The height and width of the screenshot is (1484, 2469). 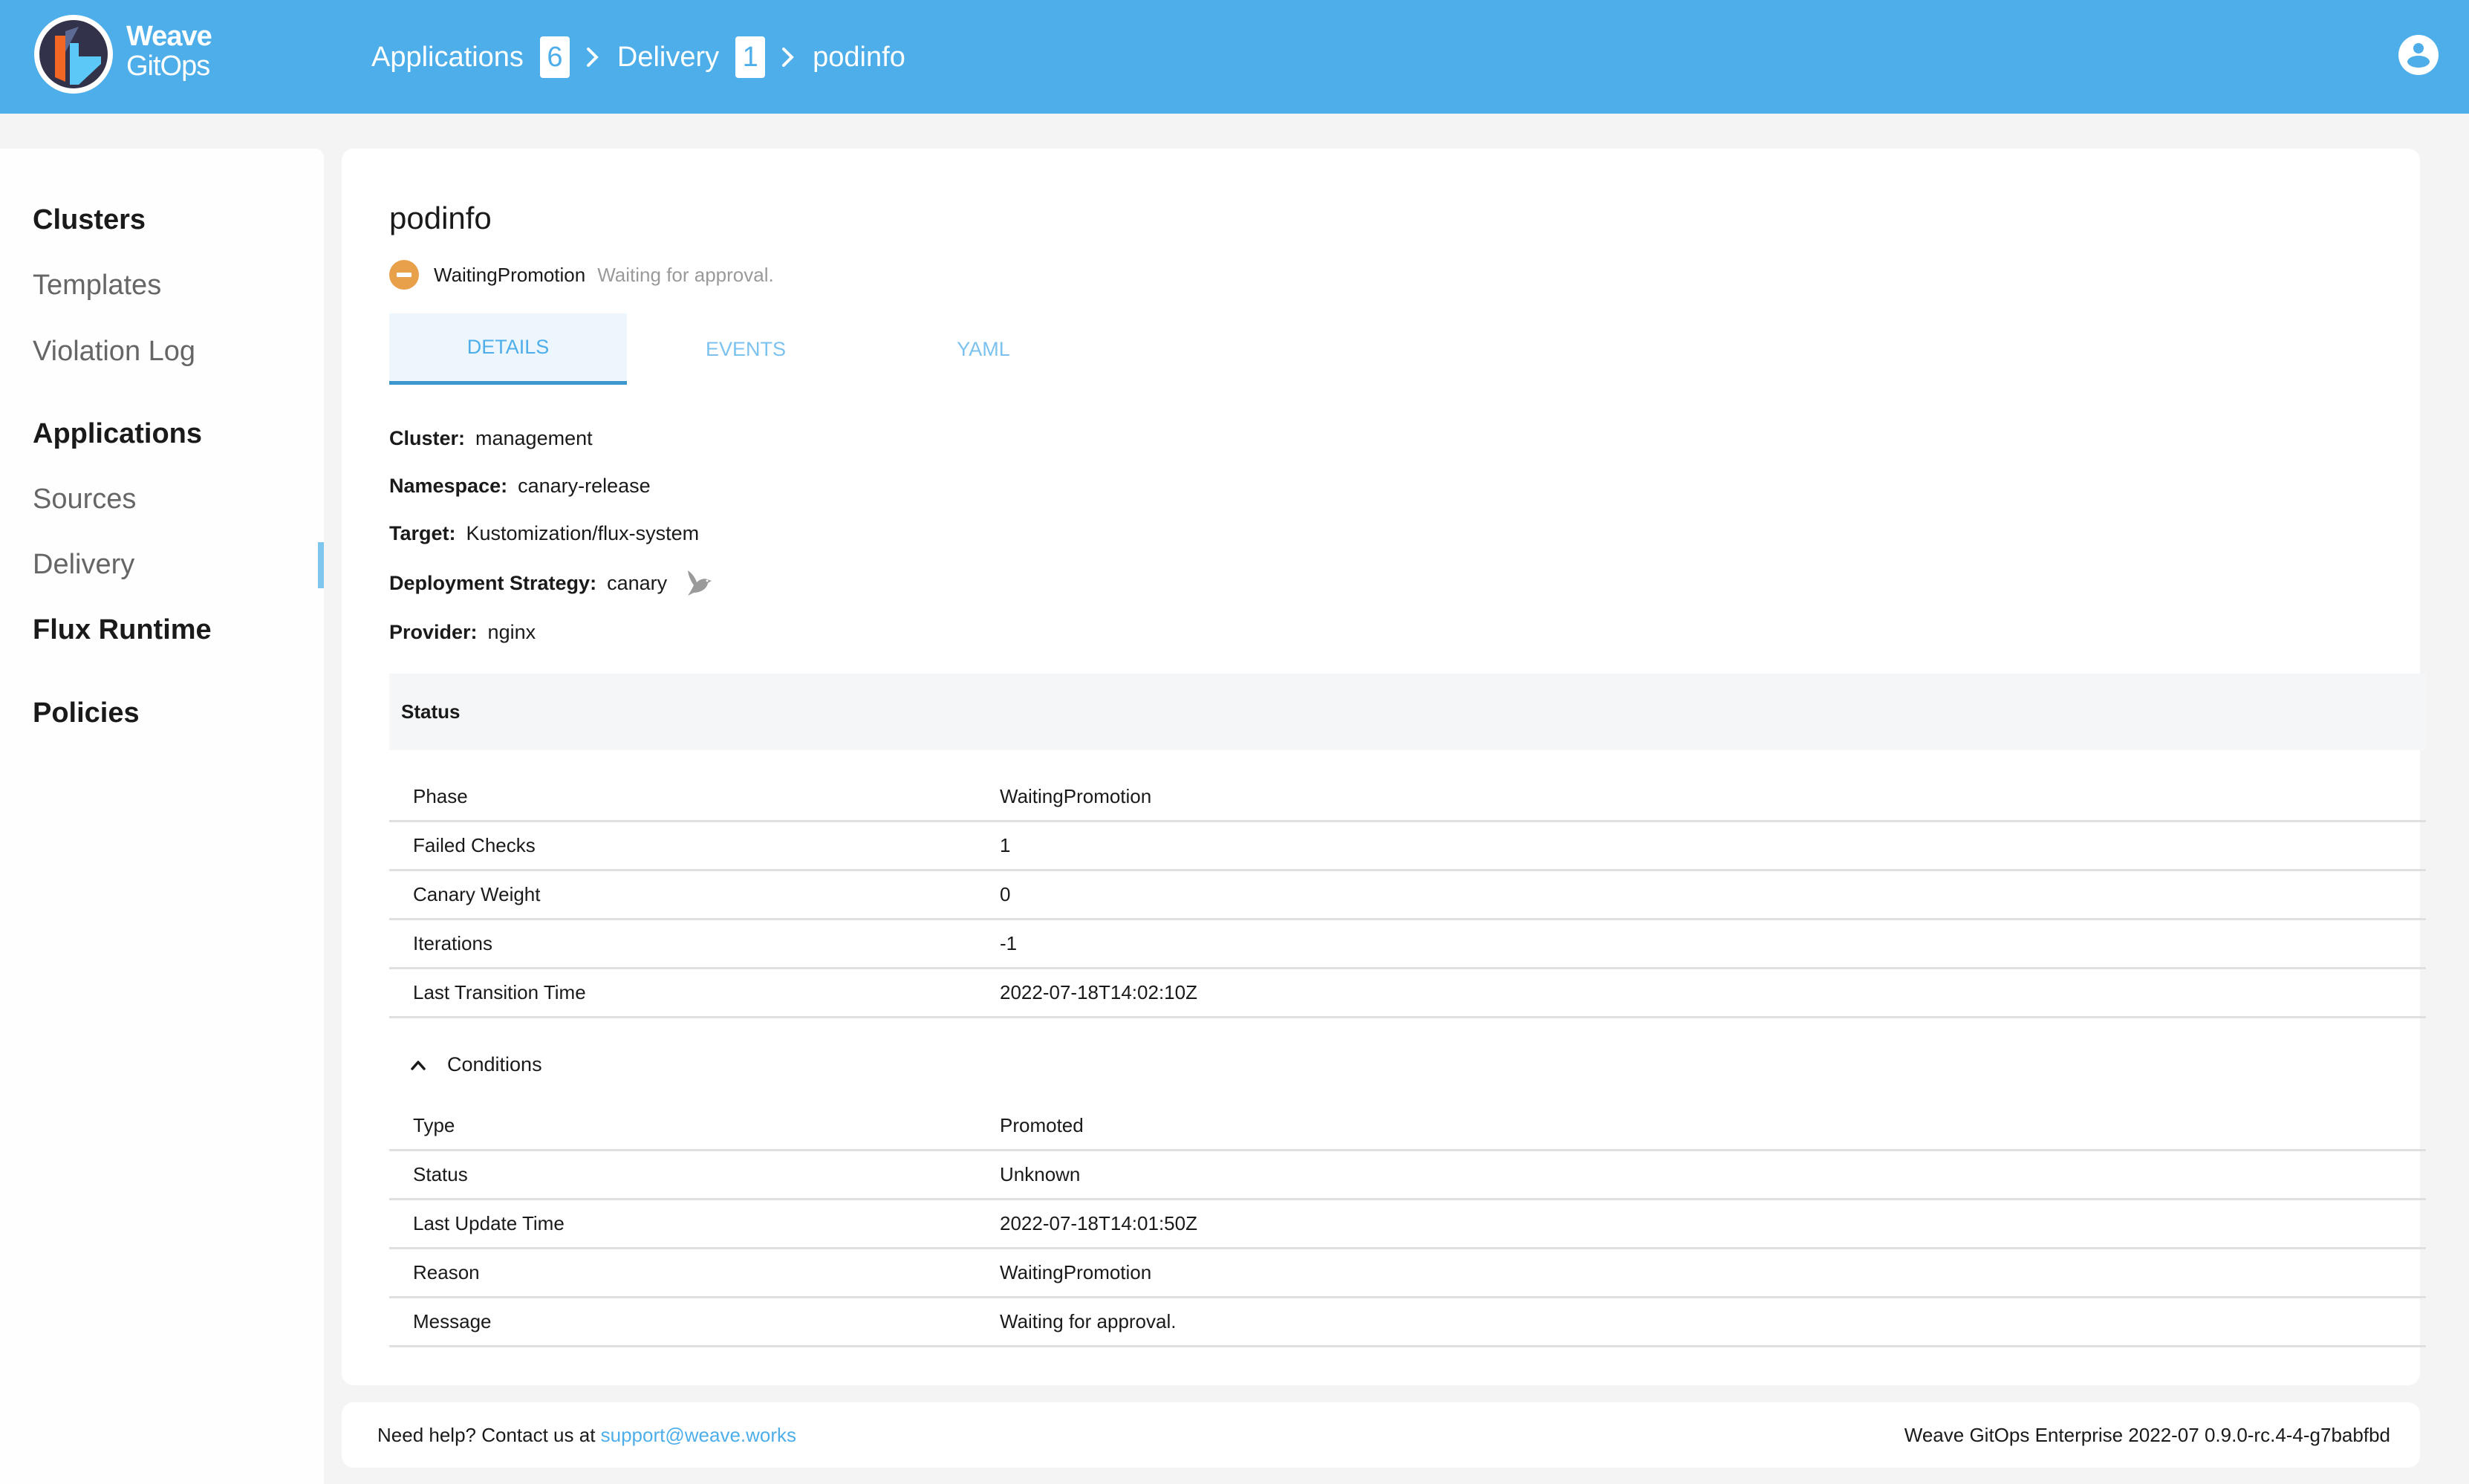 I want to click on breadcrumb: Applications 6 Delivery 1 podinfo, so click(x=638, y=57).